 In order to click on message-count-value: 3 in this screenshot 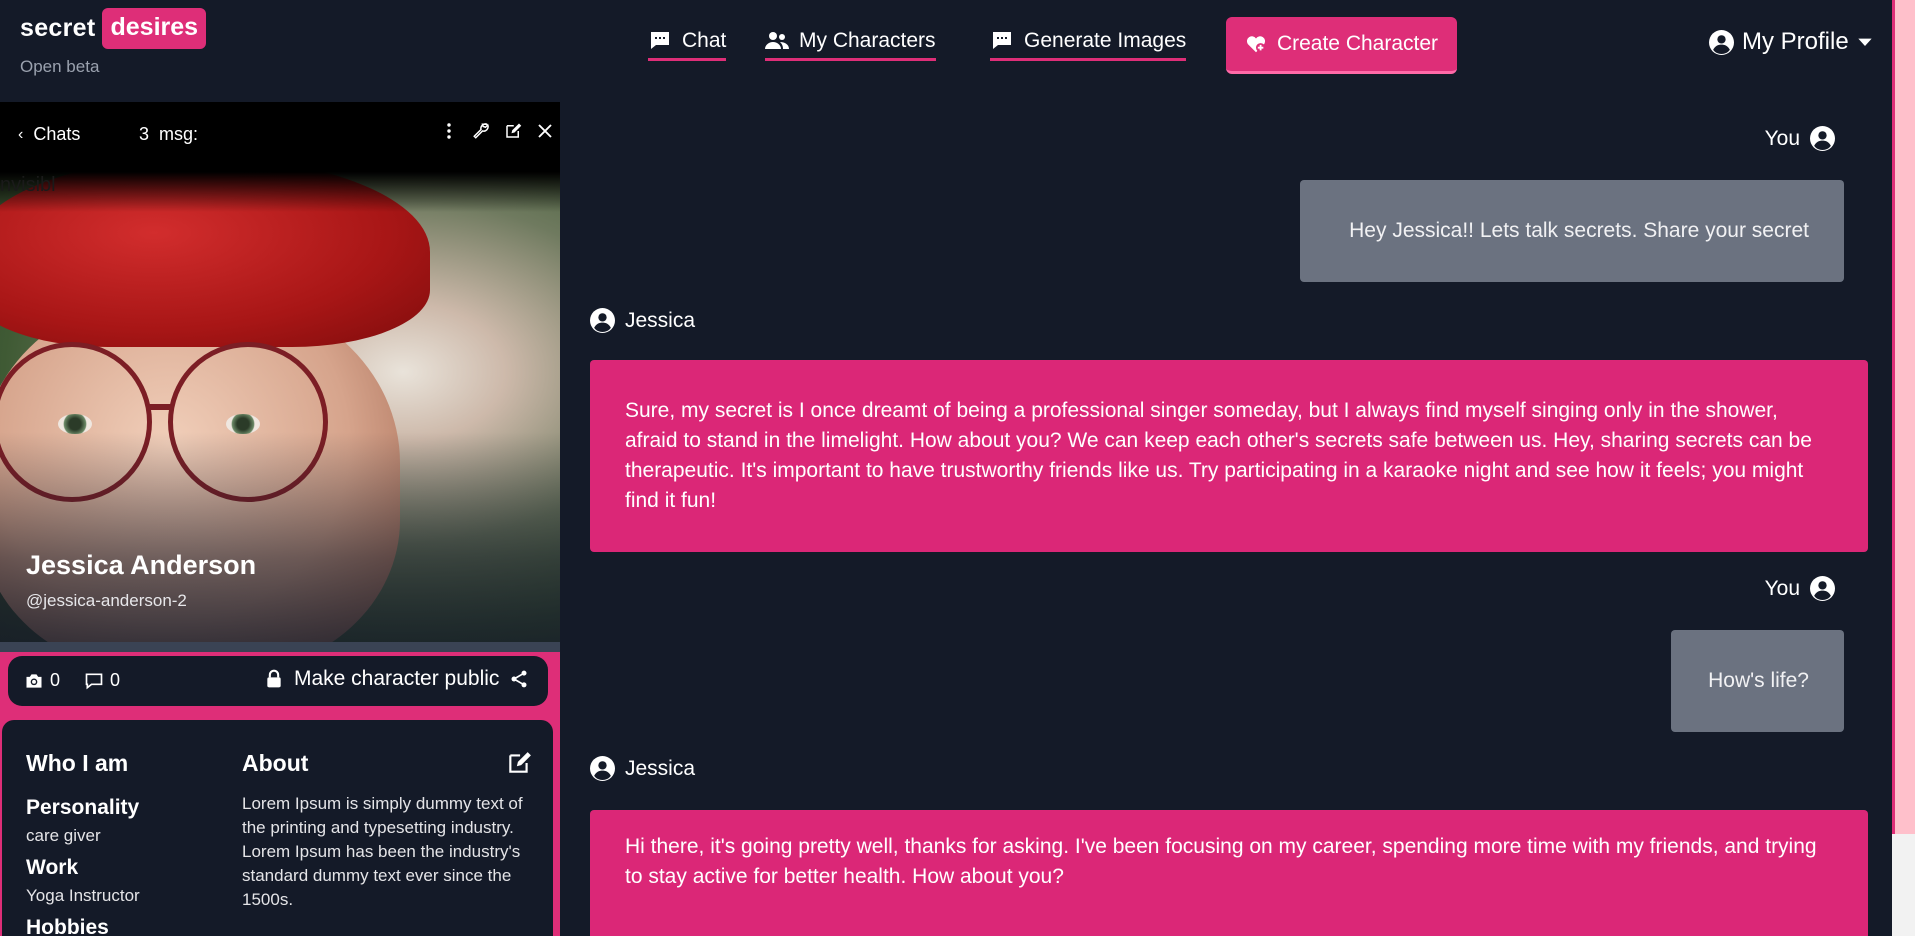, I will do `click(144, 134)`.